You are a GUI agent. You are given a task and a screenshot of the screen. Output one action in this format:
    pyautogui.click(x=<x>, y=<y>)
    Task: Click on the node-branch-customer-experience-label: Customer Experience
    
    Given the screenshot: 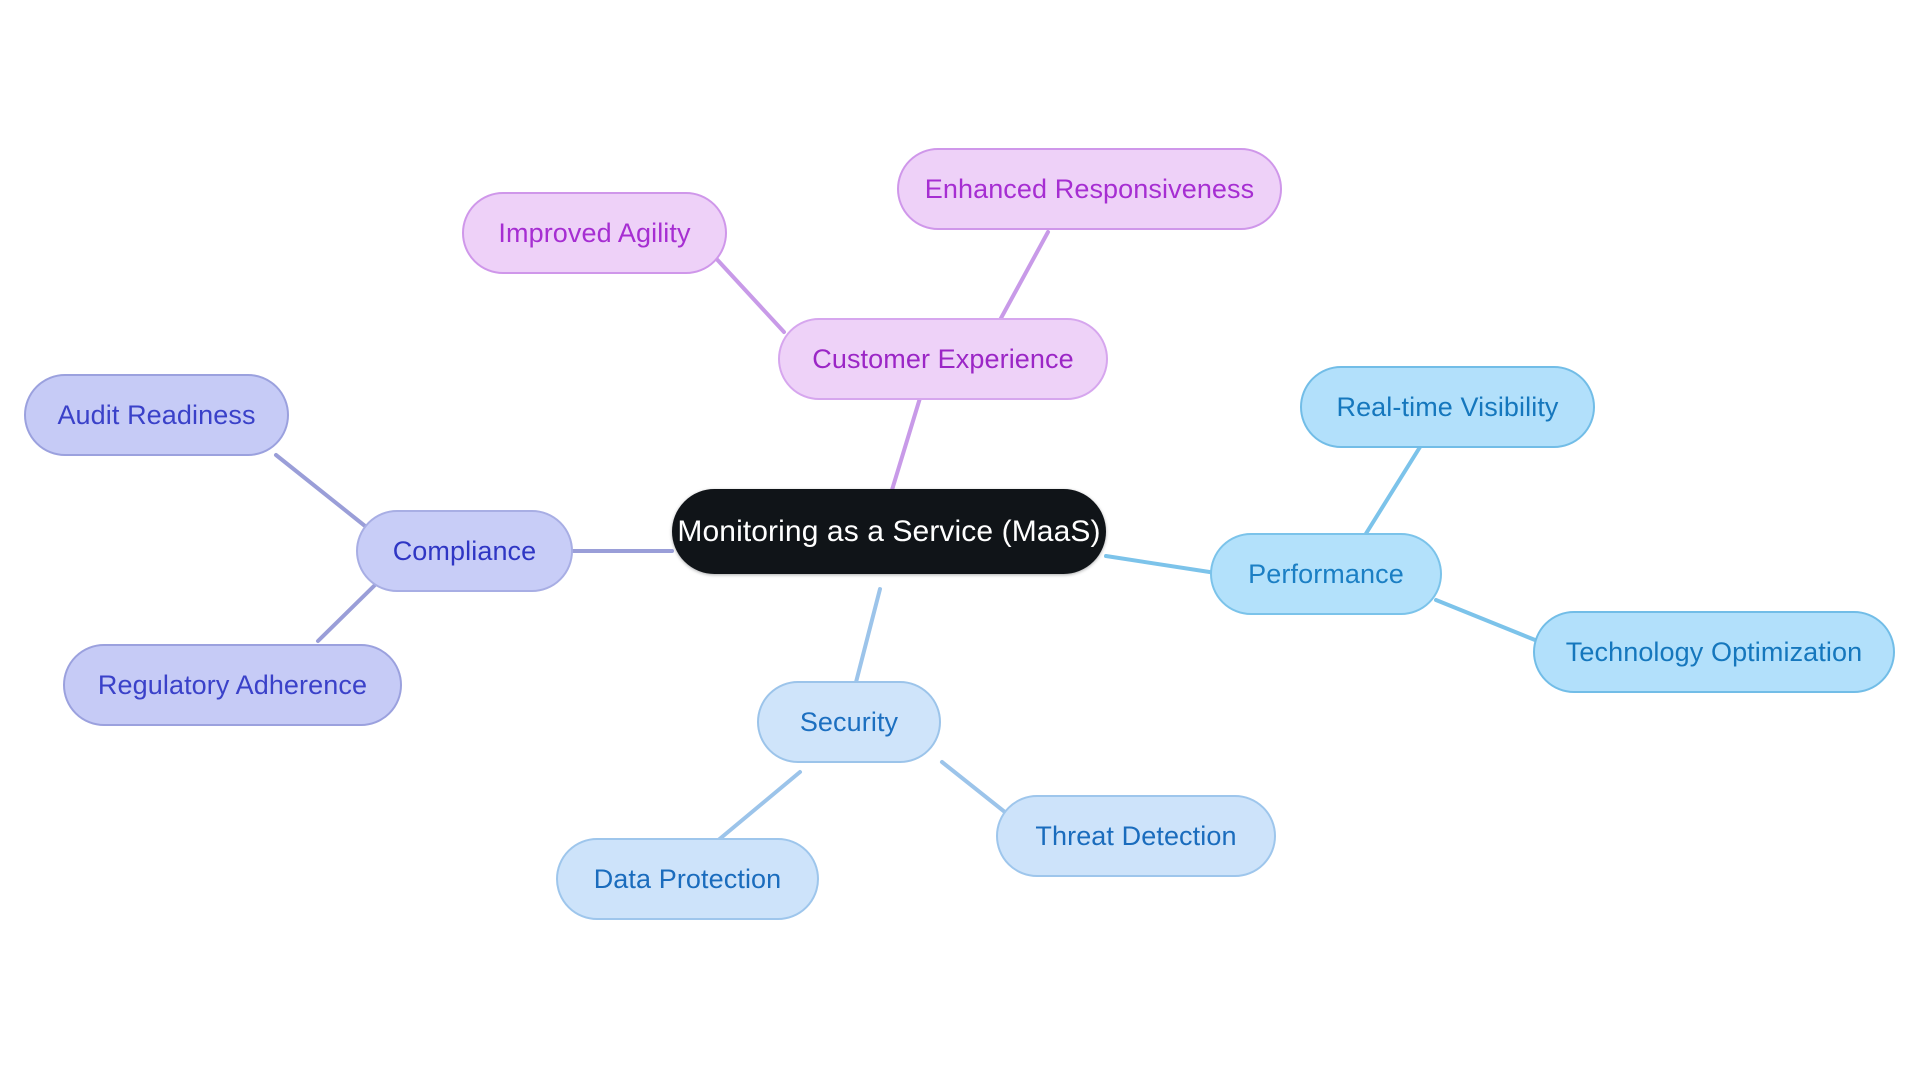 What is the action you would take?
    pyautogui.click(x=943, y=358)
    